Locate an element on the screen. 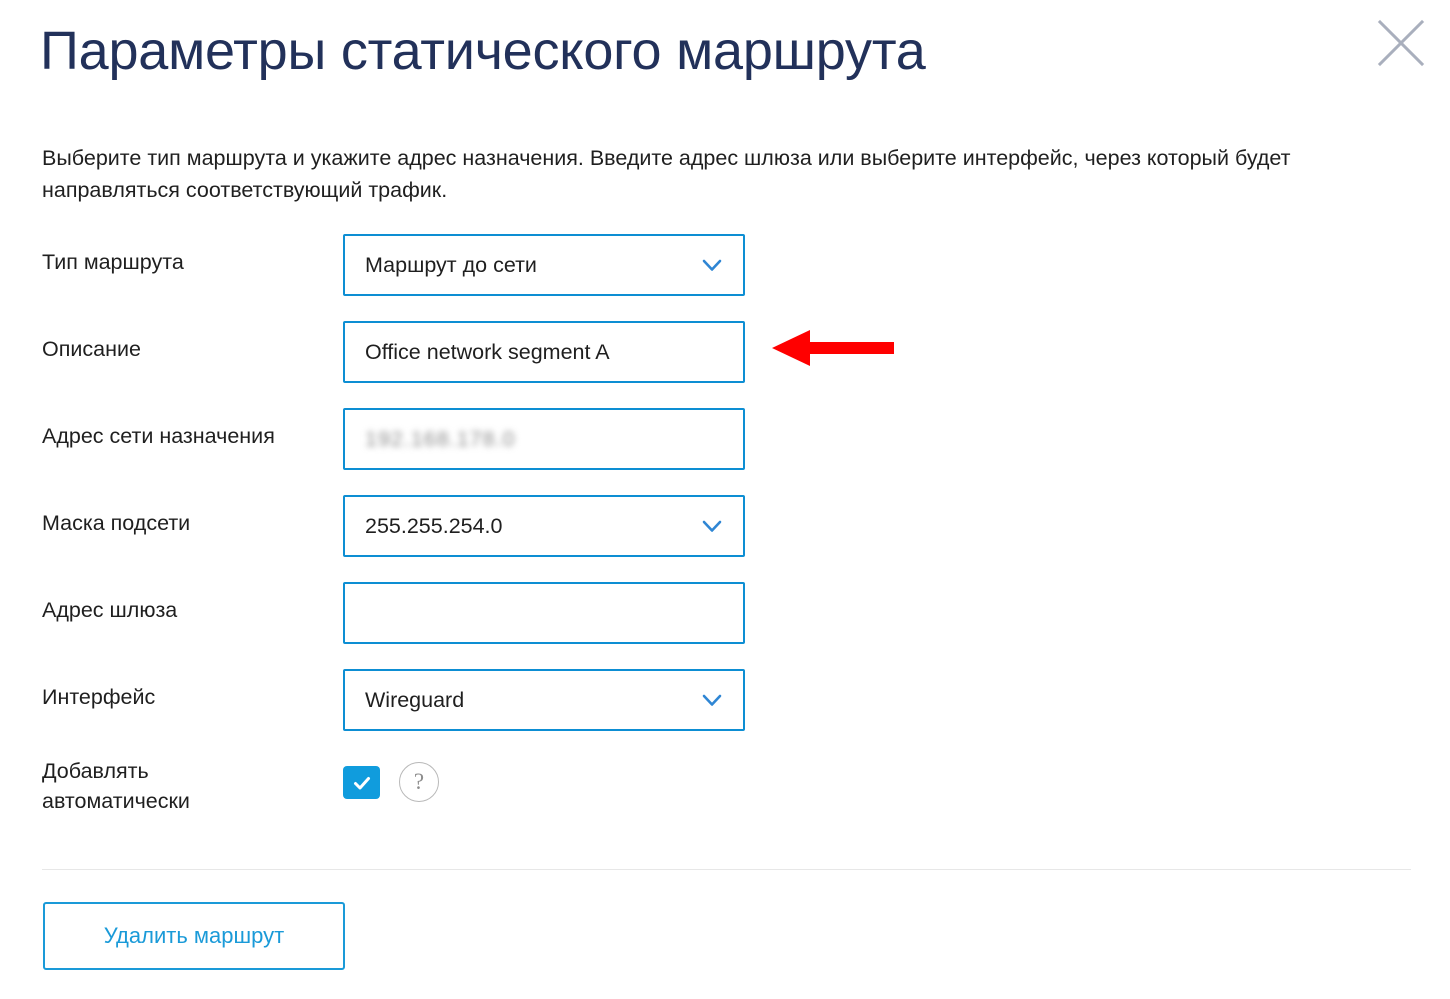  input-description-value: Office network segment A is located at coordinates (487, 352).